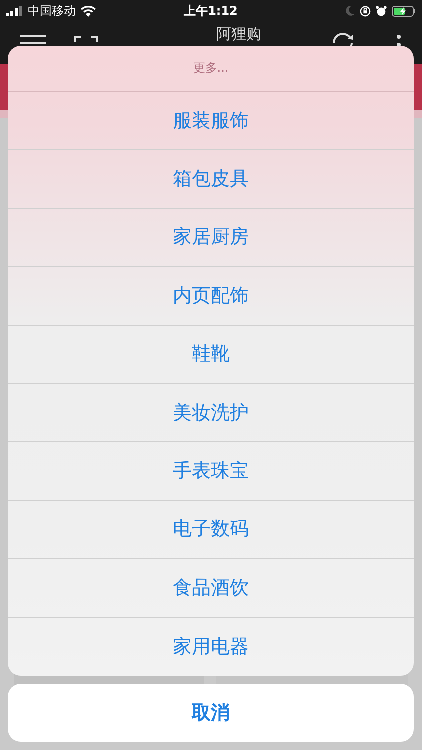 This screenshot has height=750, width=422. I want to click on signal-icon, so click(14, 11).